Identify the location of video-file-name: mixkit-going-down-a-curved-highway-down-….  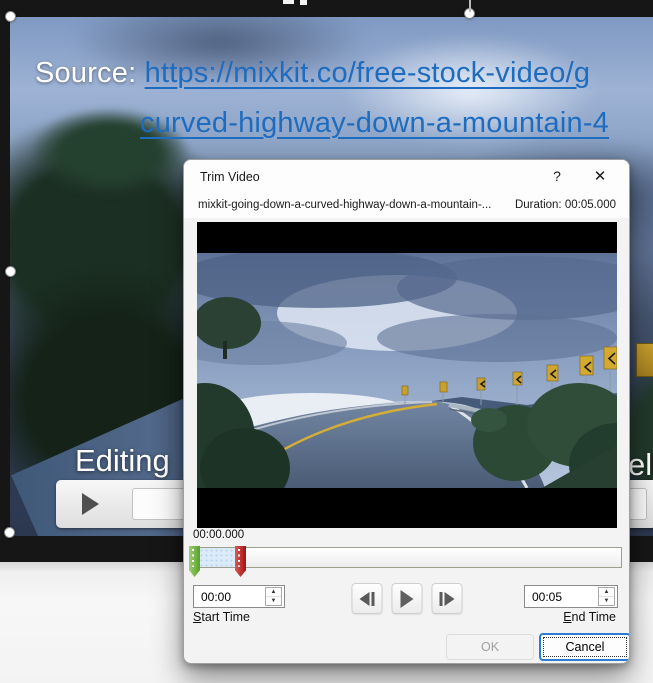
(345, 205).